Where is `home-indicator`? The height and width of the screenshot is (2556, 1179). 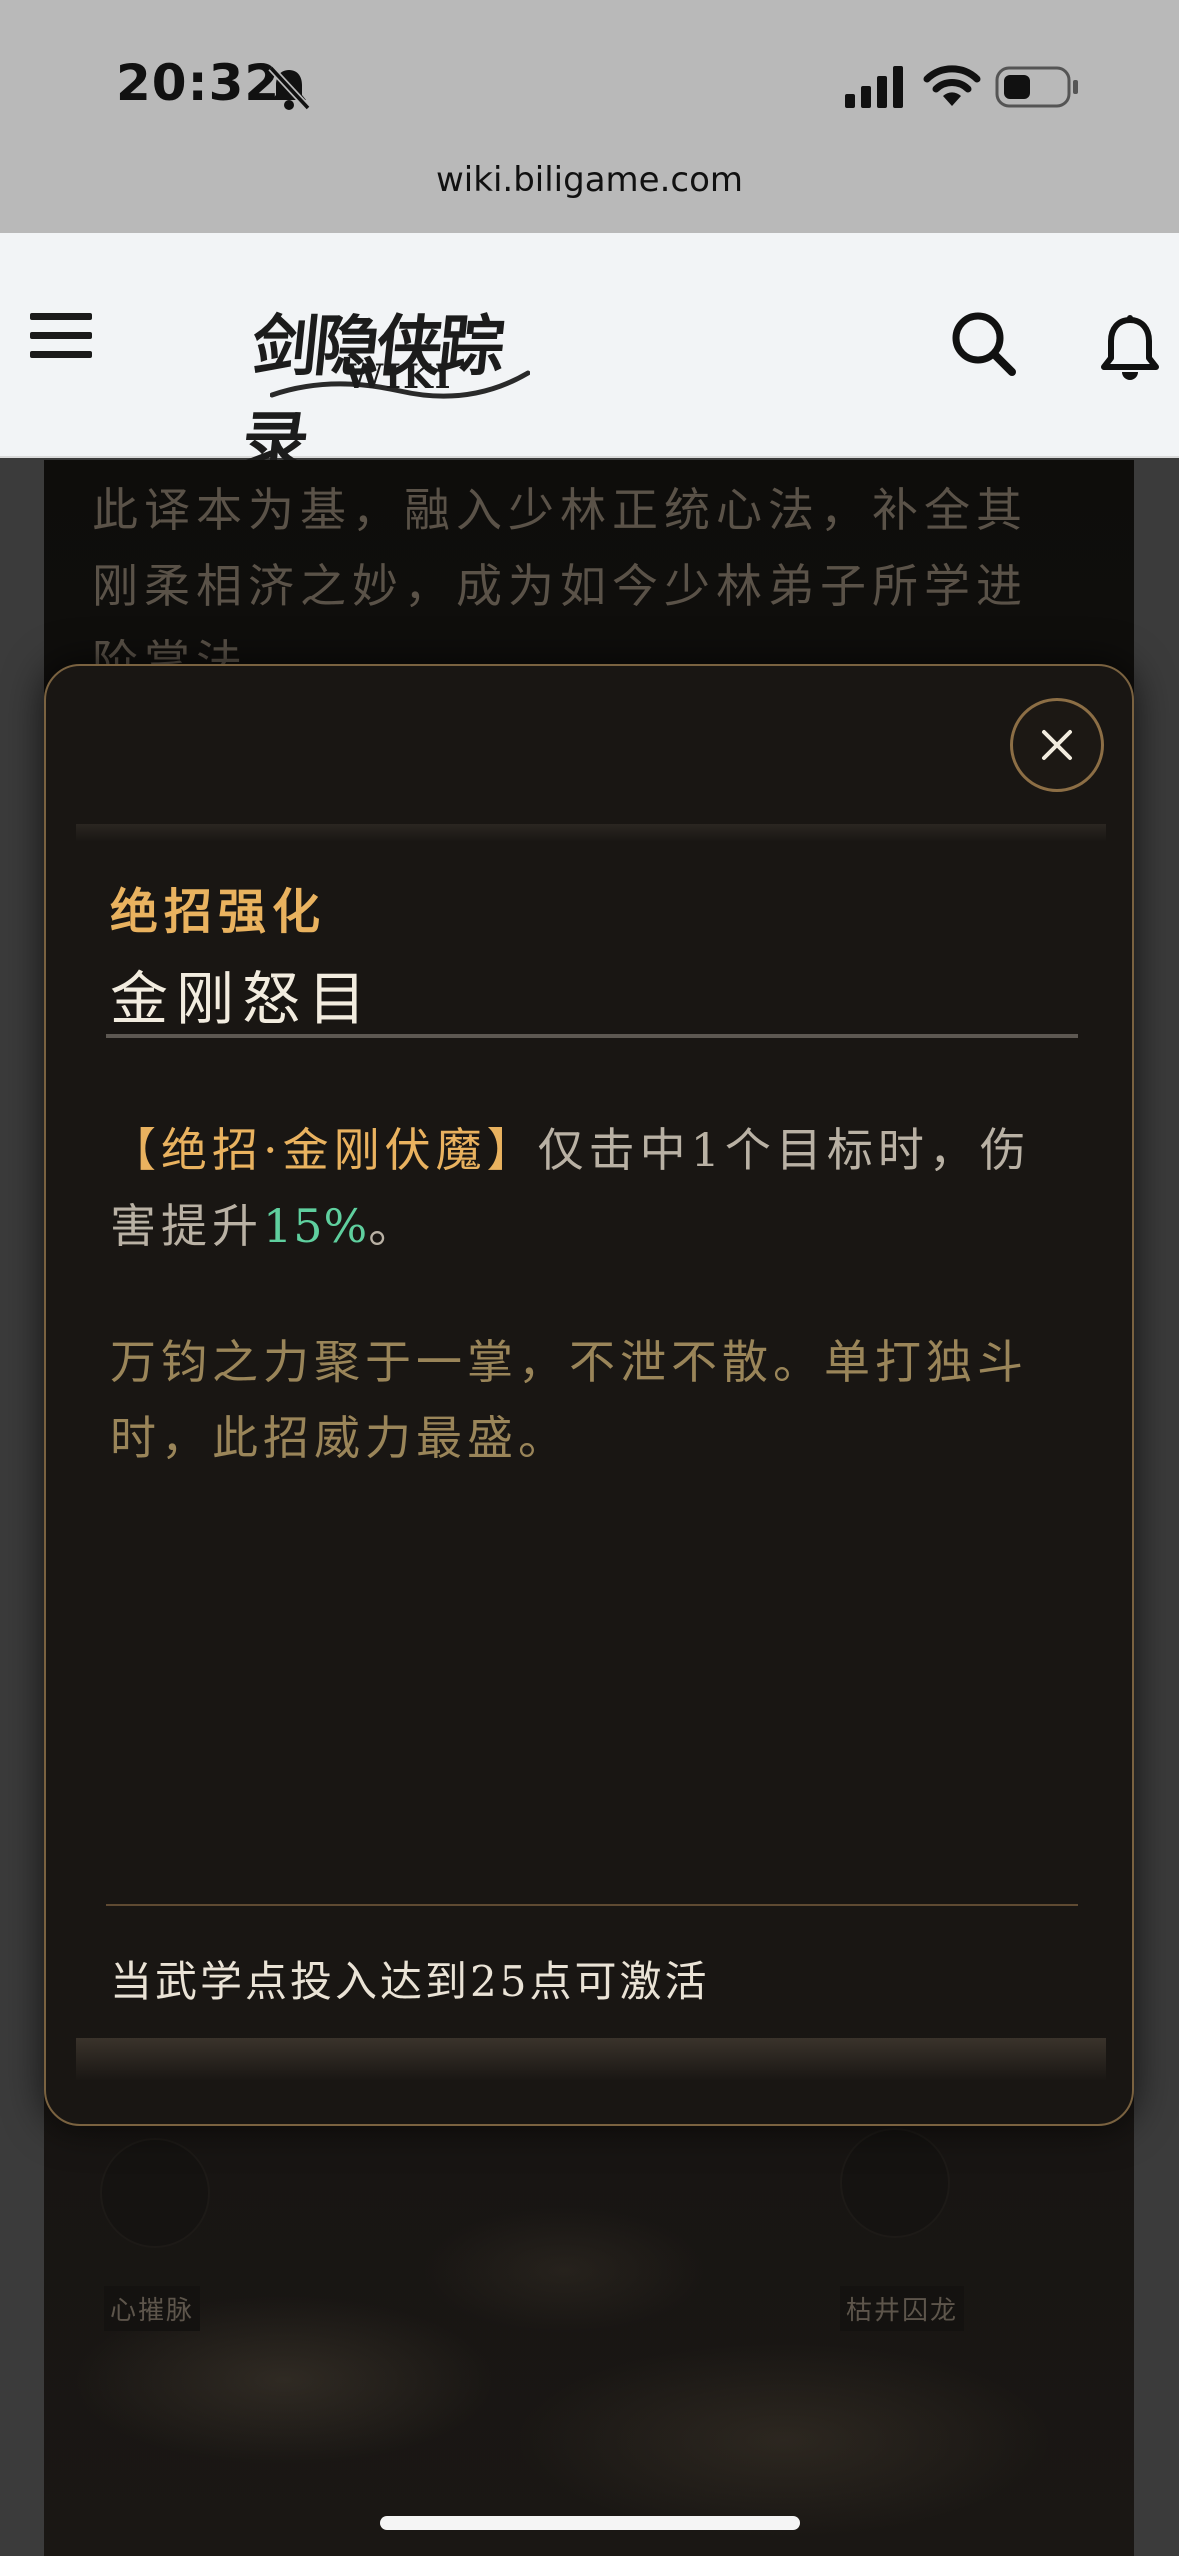
home-indicator is located at coordinates (590, 2523).